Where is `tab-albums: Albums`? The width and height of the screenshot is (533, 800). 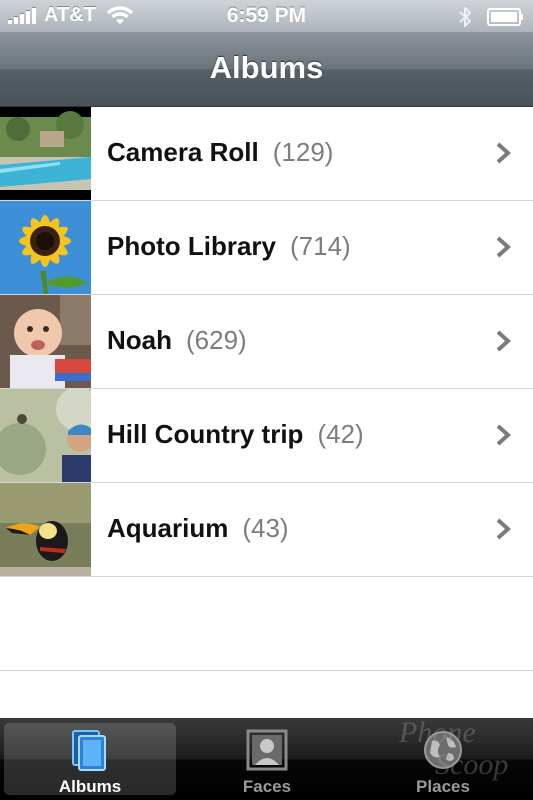 tab-albums: Albums is located at coordinates (90, 759).